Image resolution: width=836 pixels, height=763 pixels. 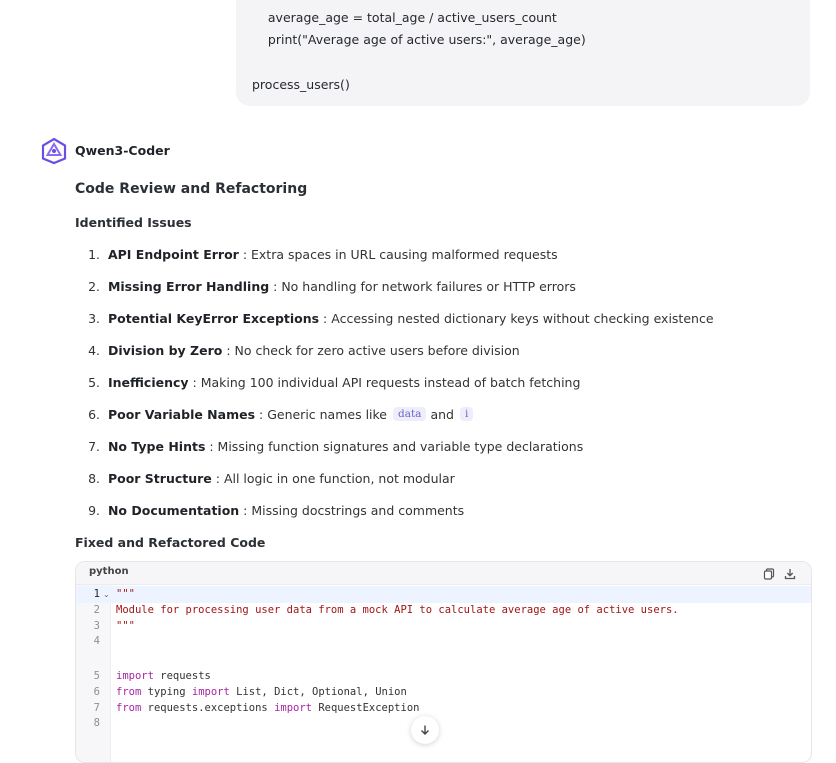 What do you see at coordinates (94, 286) in the screenshot?
I see `list-number: 2.` at bounding box center [94, 286].